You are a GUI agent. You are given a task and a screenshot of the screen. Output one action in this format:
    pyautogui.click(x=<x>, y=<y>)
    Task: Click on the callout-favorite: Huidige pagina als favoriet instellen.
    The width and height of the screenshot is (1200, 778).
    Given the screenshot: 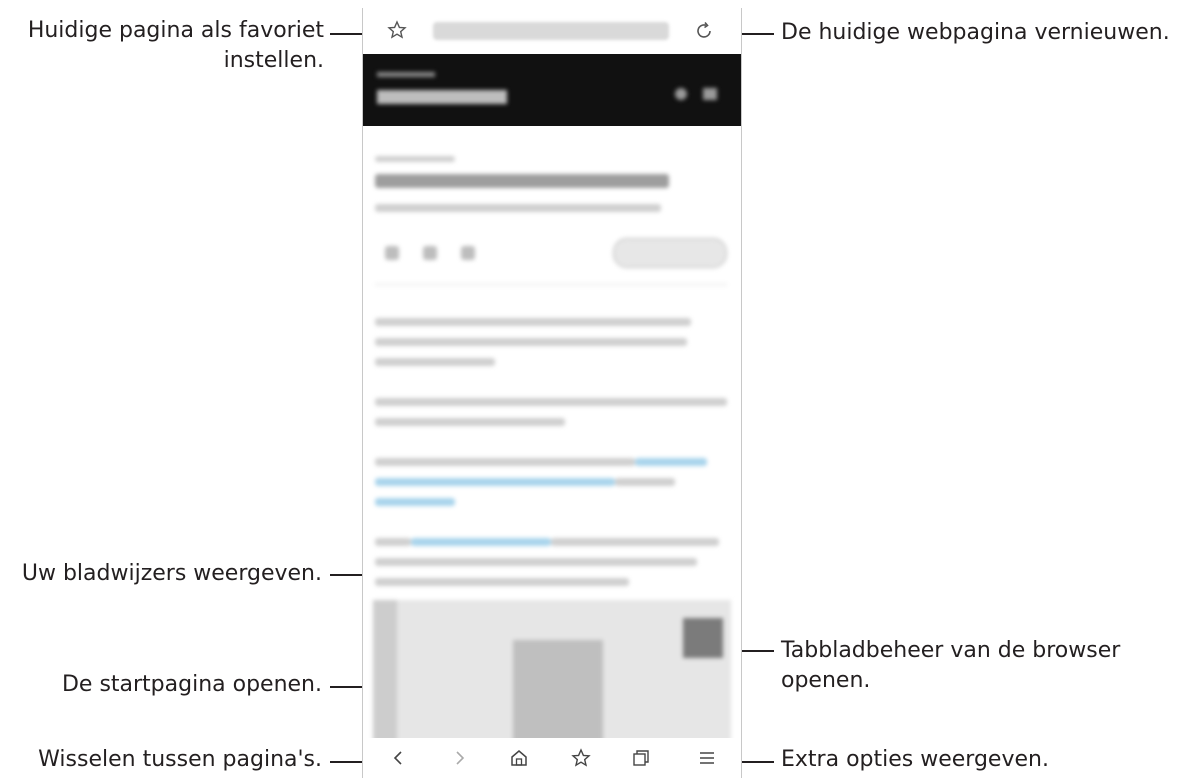 What is the action you would take?
    pyautogui.click(x=164, y=46)
    